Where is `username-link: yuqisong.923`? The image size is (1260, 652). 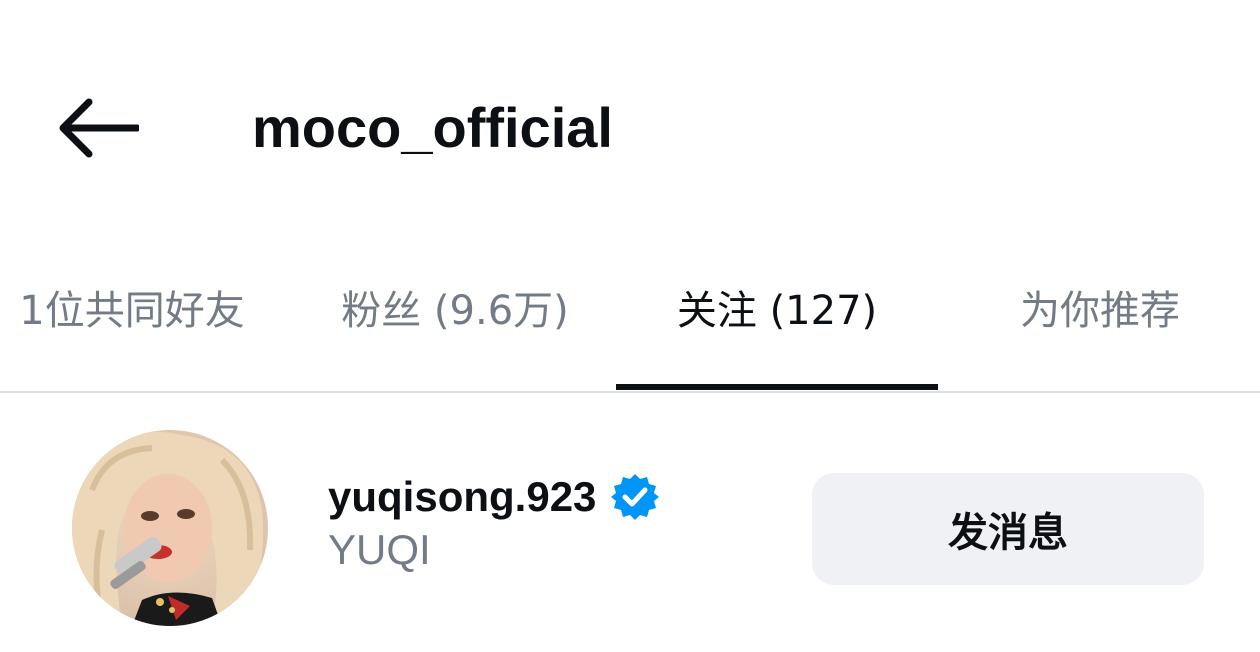 username-link: yuqisong.923 is located at coordinates (494, 497).